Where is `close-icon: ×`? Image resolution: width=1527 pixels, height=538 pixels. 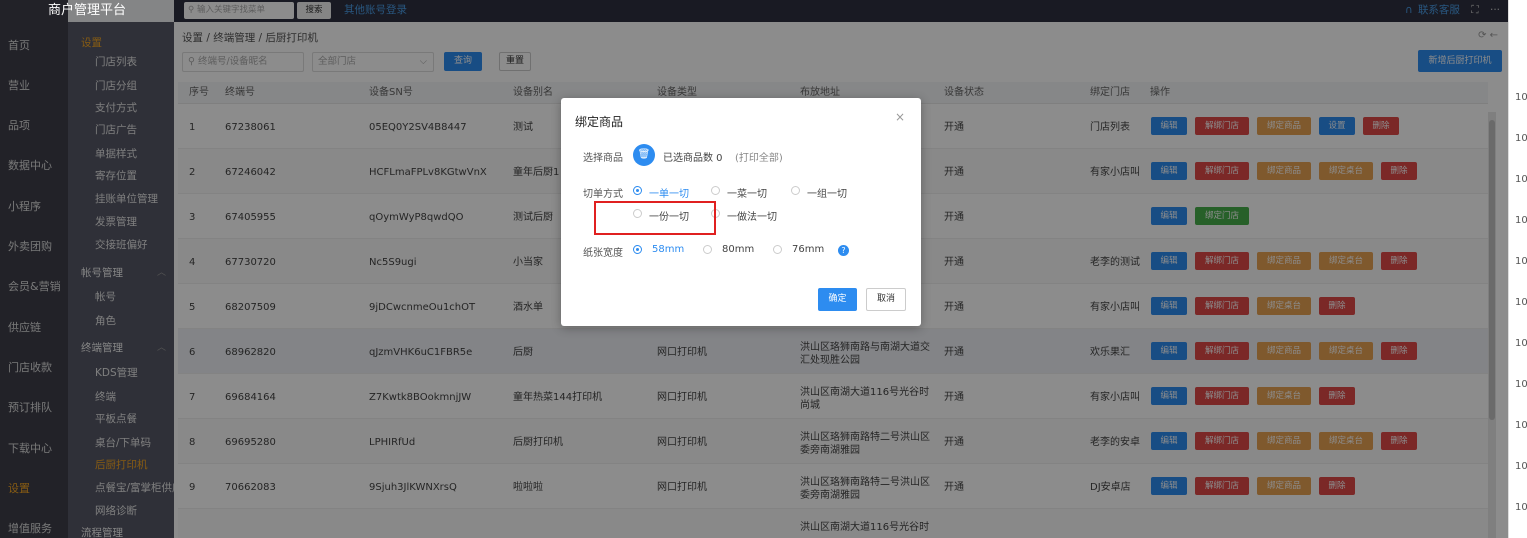 close-icon: × is located at coordinates (900, 117).